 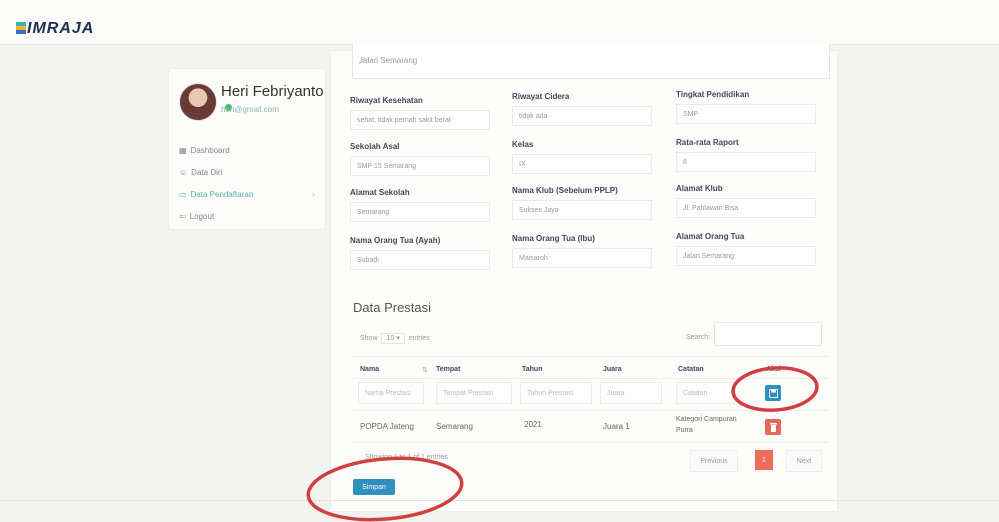 What do you see at coordinates (699, 188) in the screenshot?
I see `label-alamat-klub: Alamat Klub` at bounding box center [699, 188].